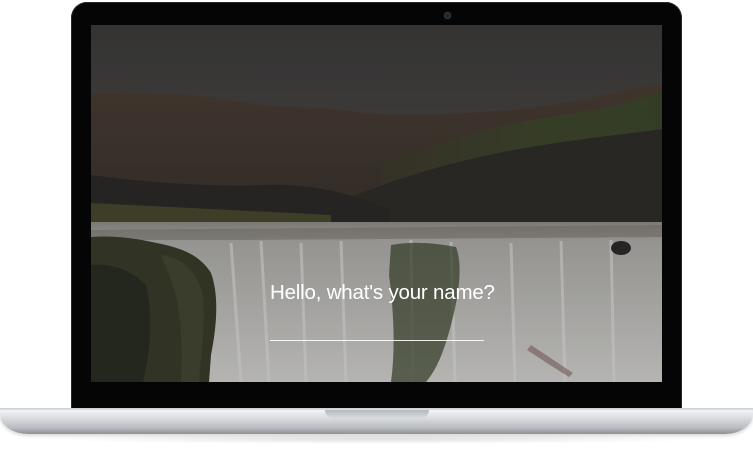 The height and width of the screenshot is (450, 753). I want to click on name-input, so click(377, 327).